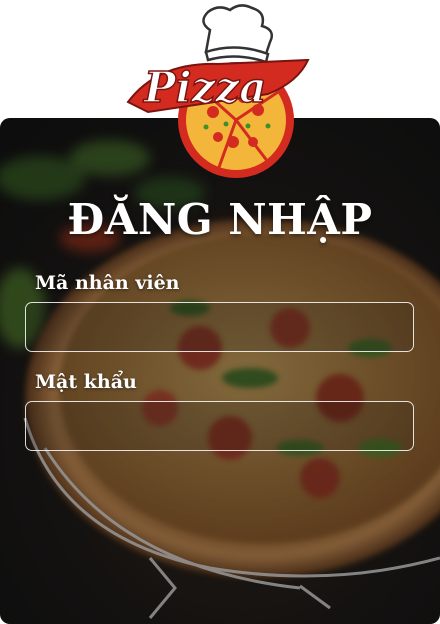  I want to click on password-input, so click(219, 426).